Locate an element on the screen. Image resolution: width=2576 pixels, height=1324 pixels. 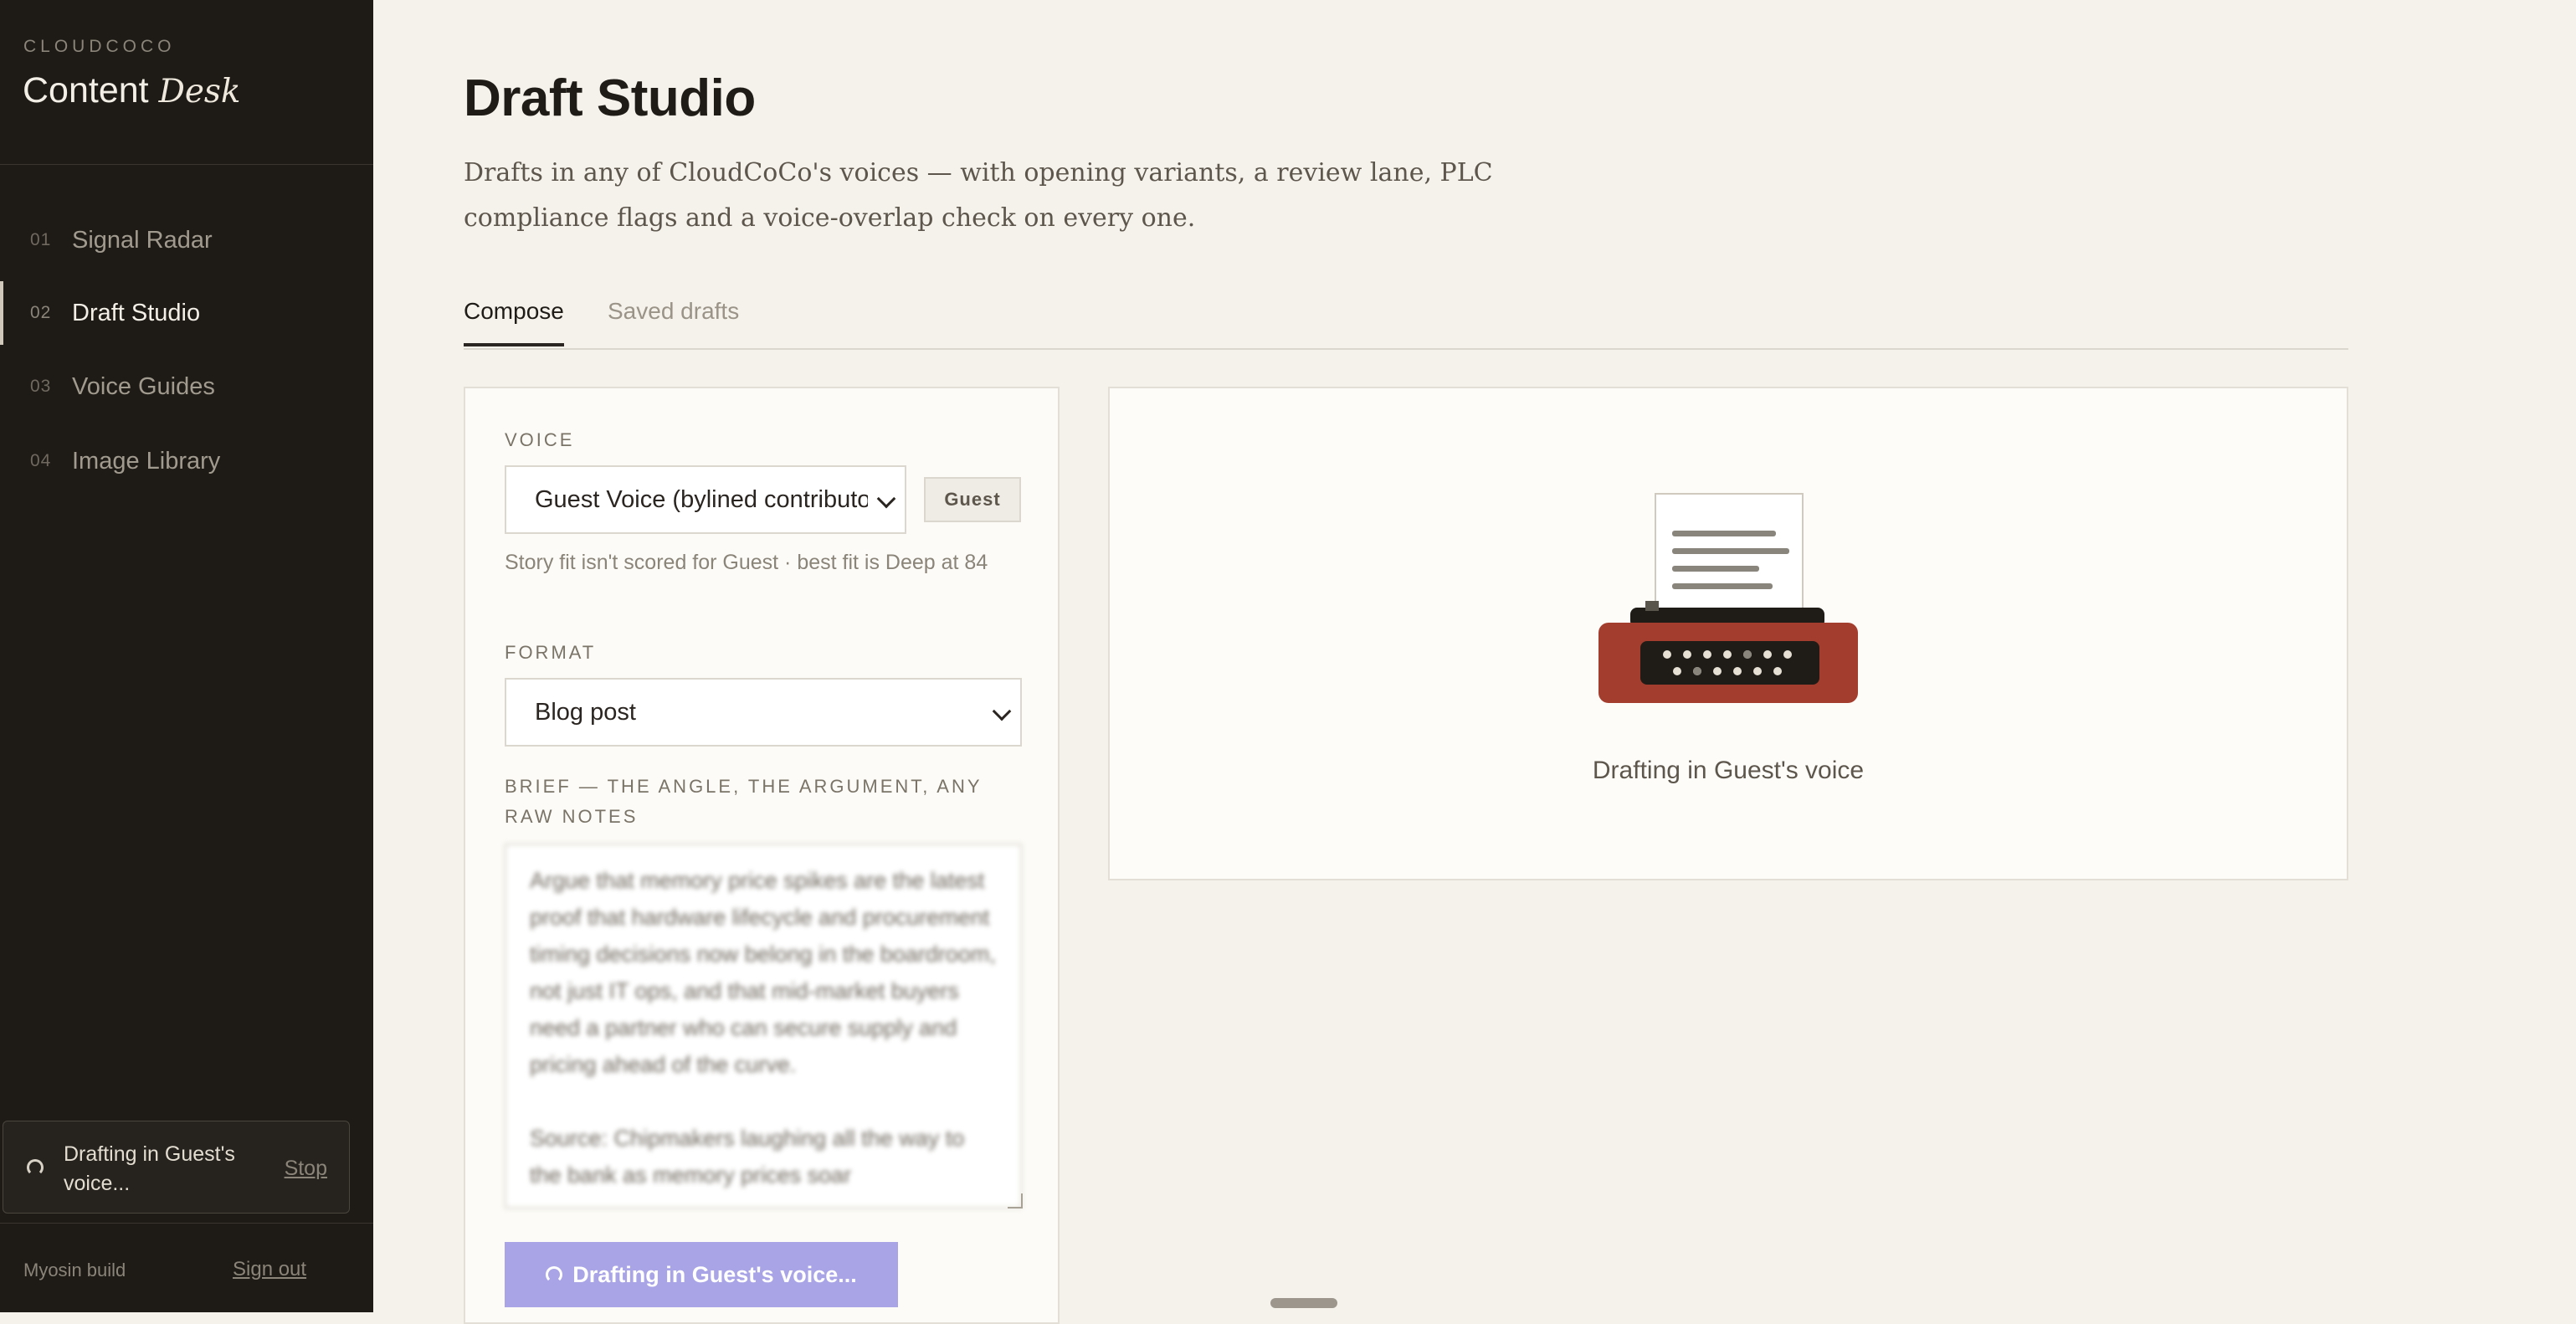
tab-compose: Compose is located at coordinates (514, 322).